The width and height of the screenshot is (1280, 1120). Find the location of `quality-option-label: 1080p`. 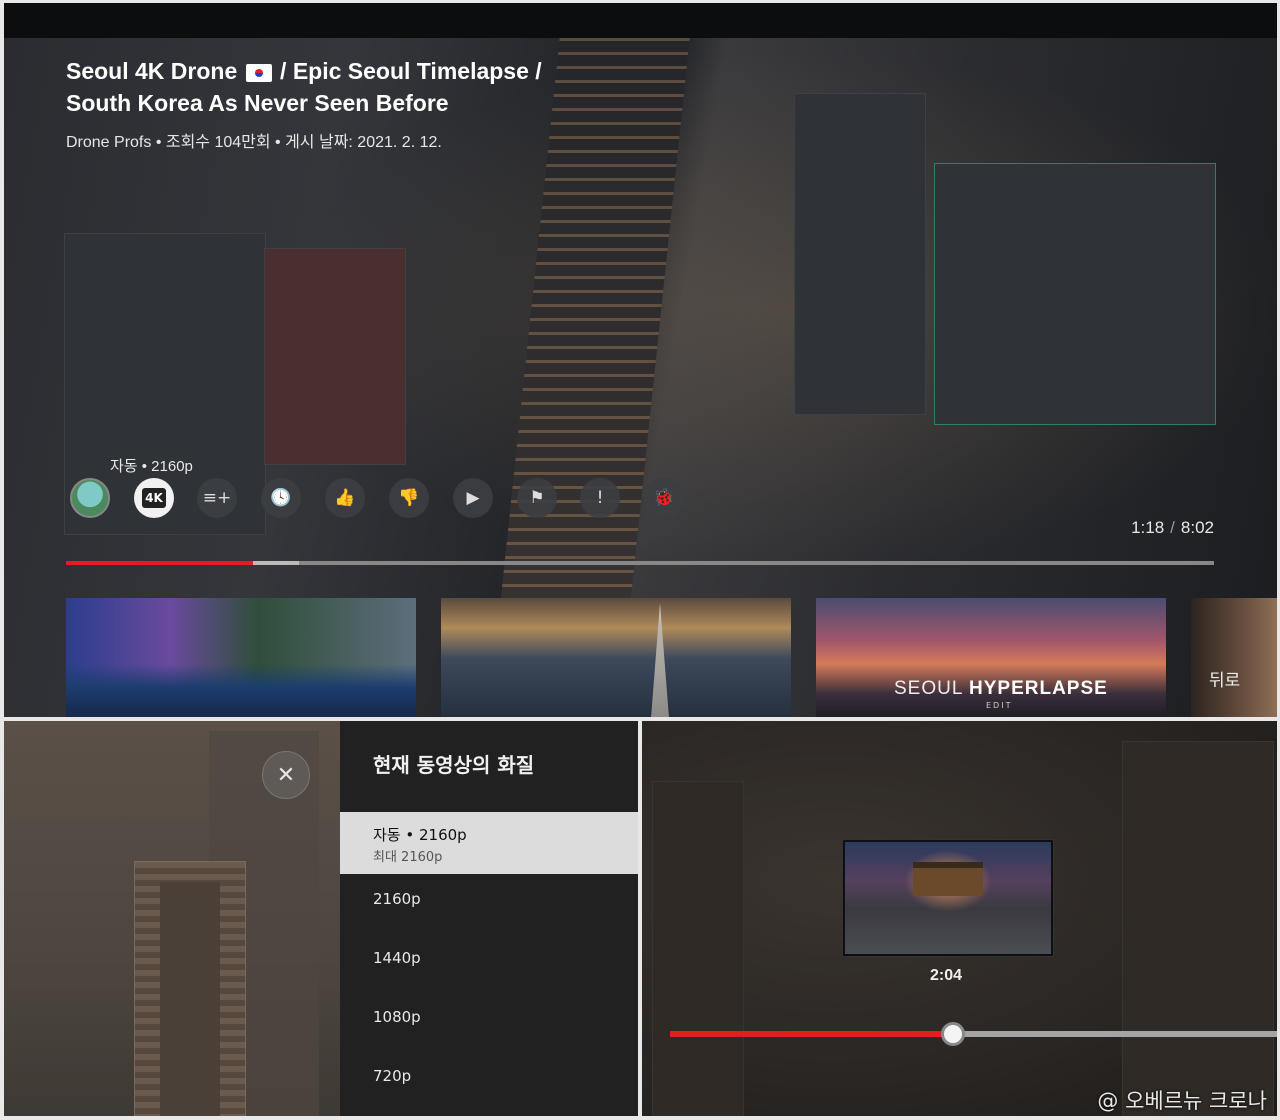

quality-option-label: 1080p is located at coordinates (397, 1017).